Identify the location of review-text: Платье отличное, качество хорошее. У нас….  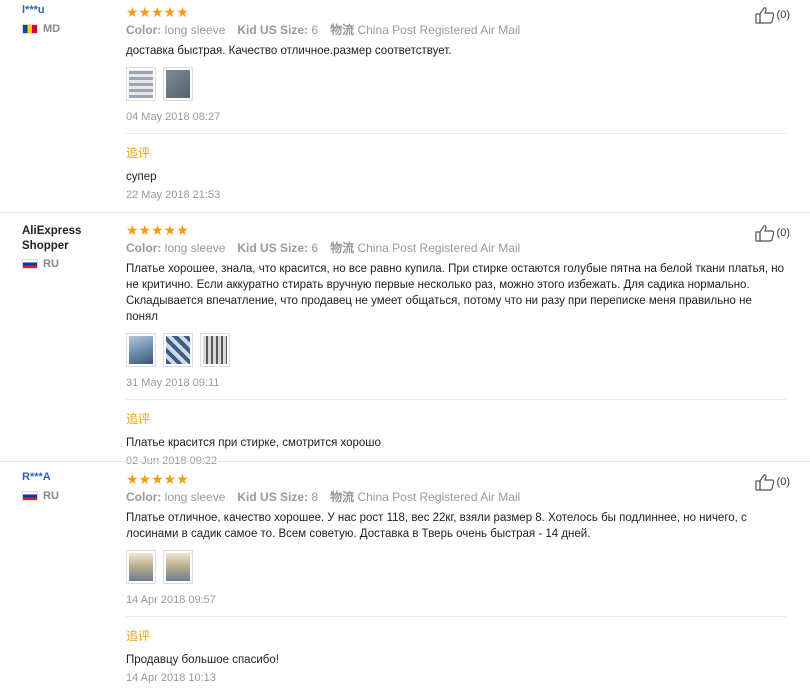
(456, 526).